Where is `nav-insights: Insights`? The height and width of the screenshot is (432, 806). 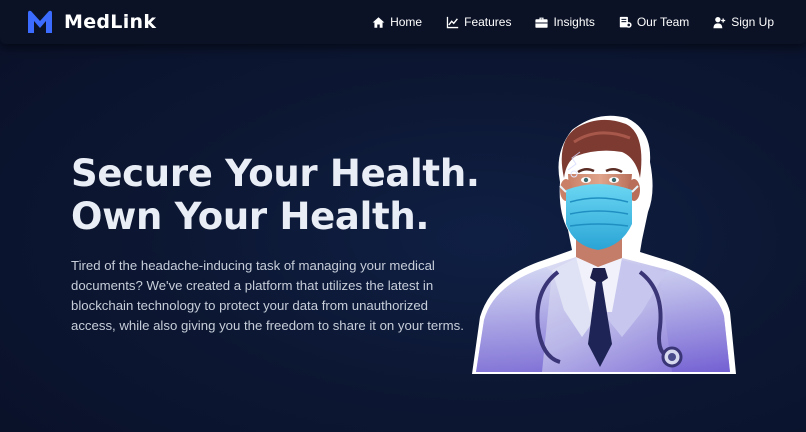 nav-insights: Insights is located at coordinates (565, 22).